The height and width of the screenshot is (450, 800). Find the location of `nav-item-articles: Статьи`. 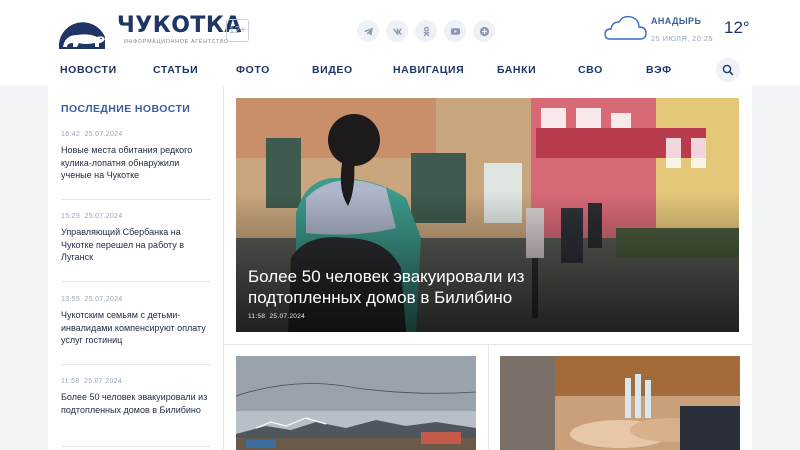

nav-item-articles: Статьи is located at coordinates (175, 70).